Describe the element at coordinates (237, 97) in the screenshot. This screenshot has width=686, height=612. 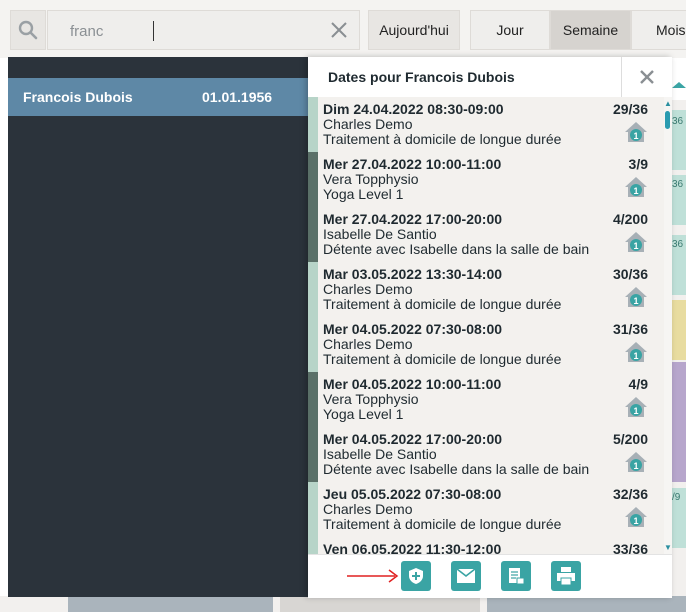
I see `patient-birthdate: 01.01.1956` at that location.